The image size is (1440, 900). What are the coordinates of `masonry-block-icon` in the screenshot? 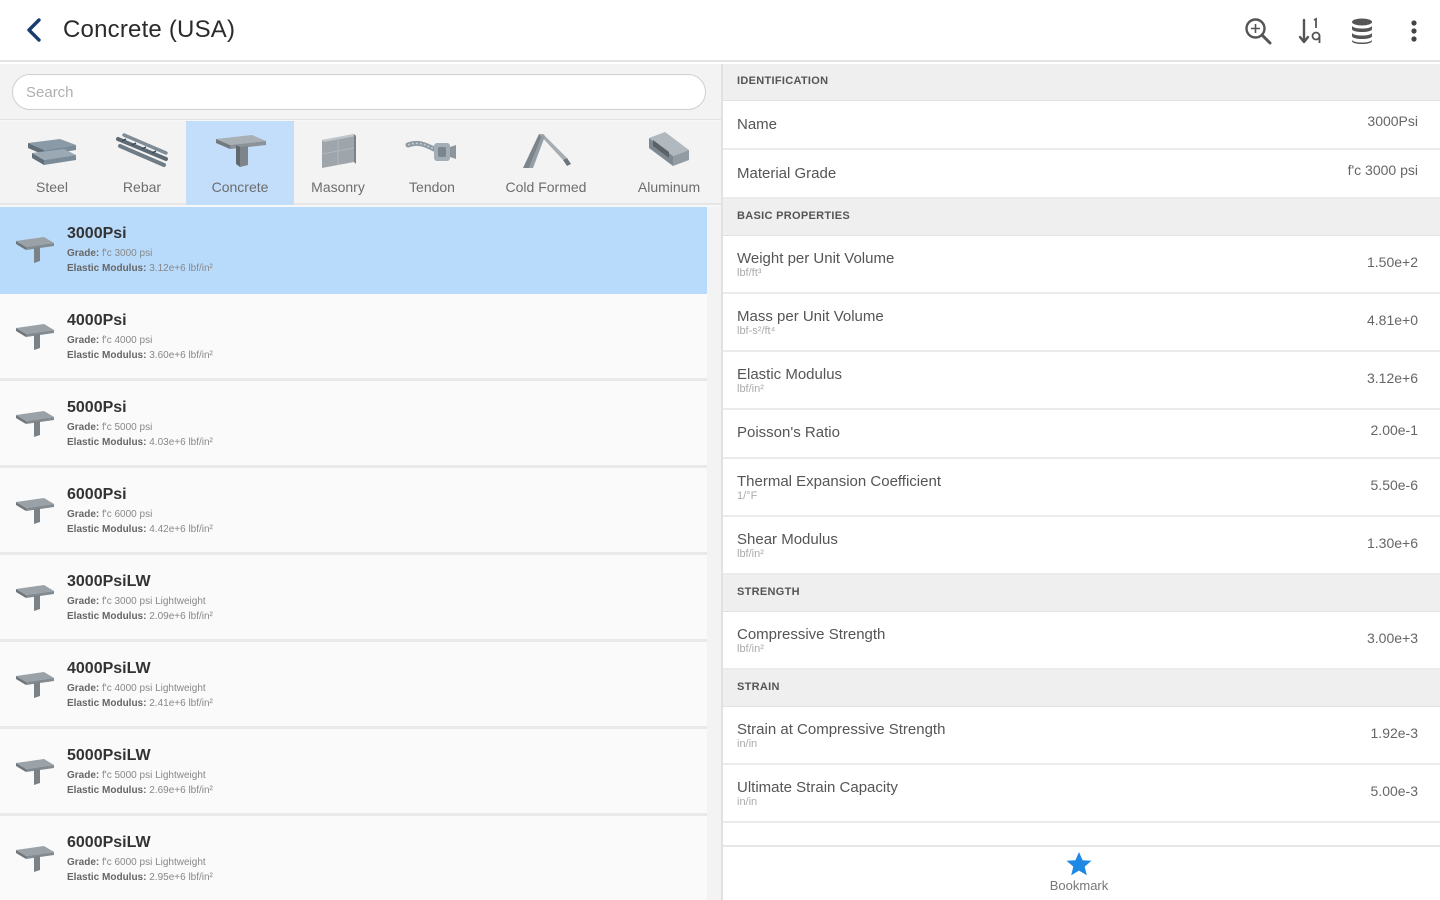 It's located at (338, 149).